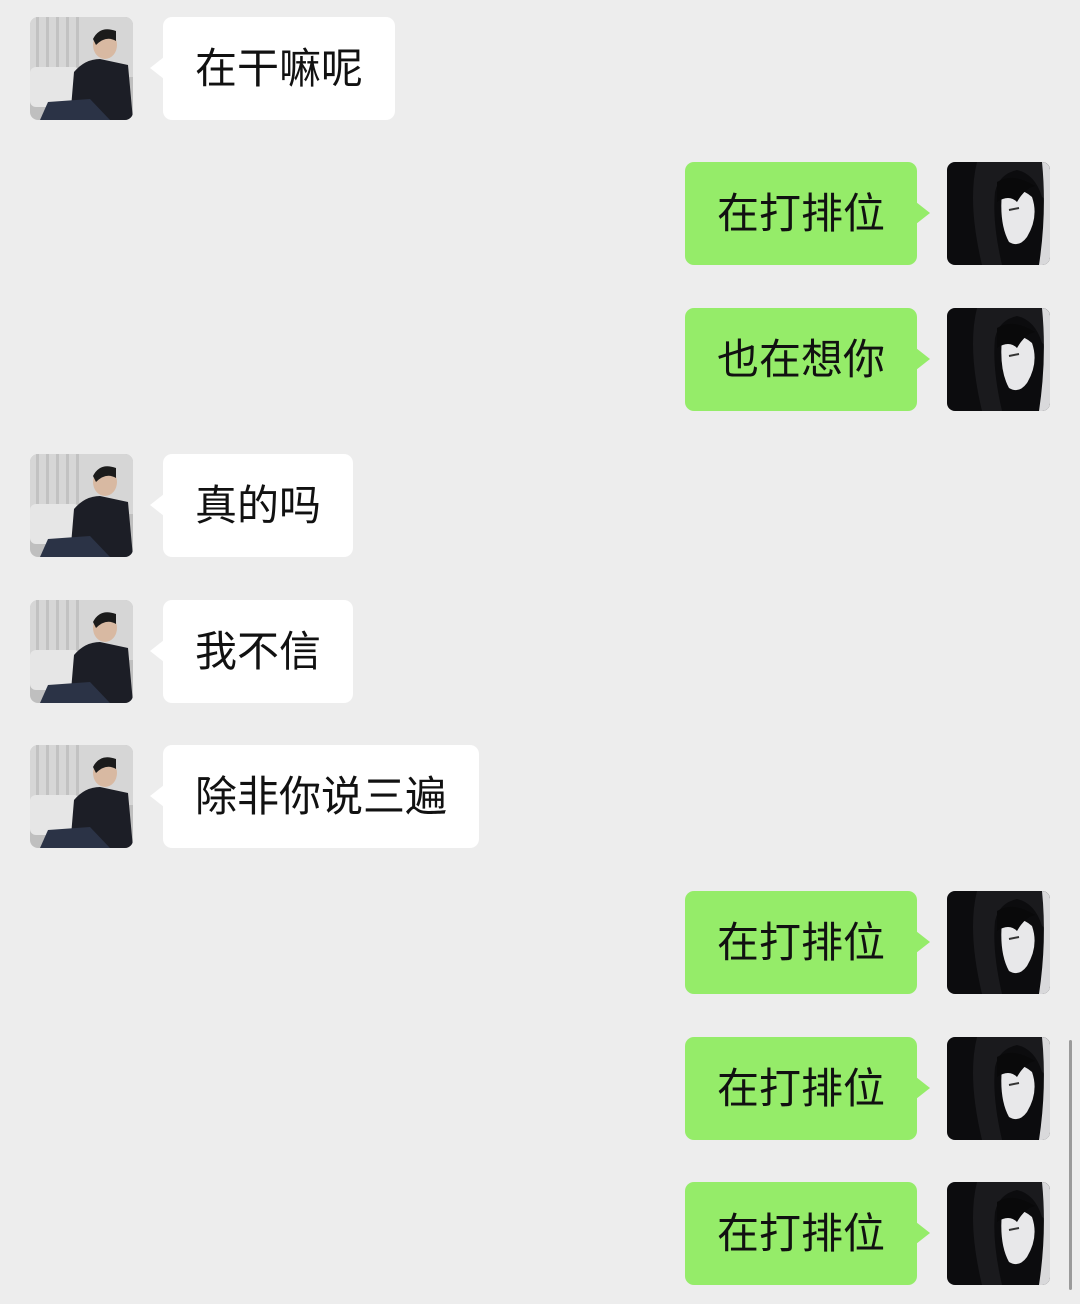 The height and width of the screenshot is (1304, 1080). Describe the element at coordinates (251, 651) in the screenshot. I see `message-bubble: 我不信` at that location.